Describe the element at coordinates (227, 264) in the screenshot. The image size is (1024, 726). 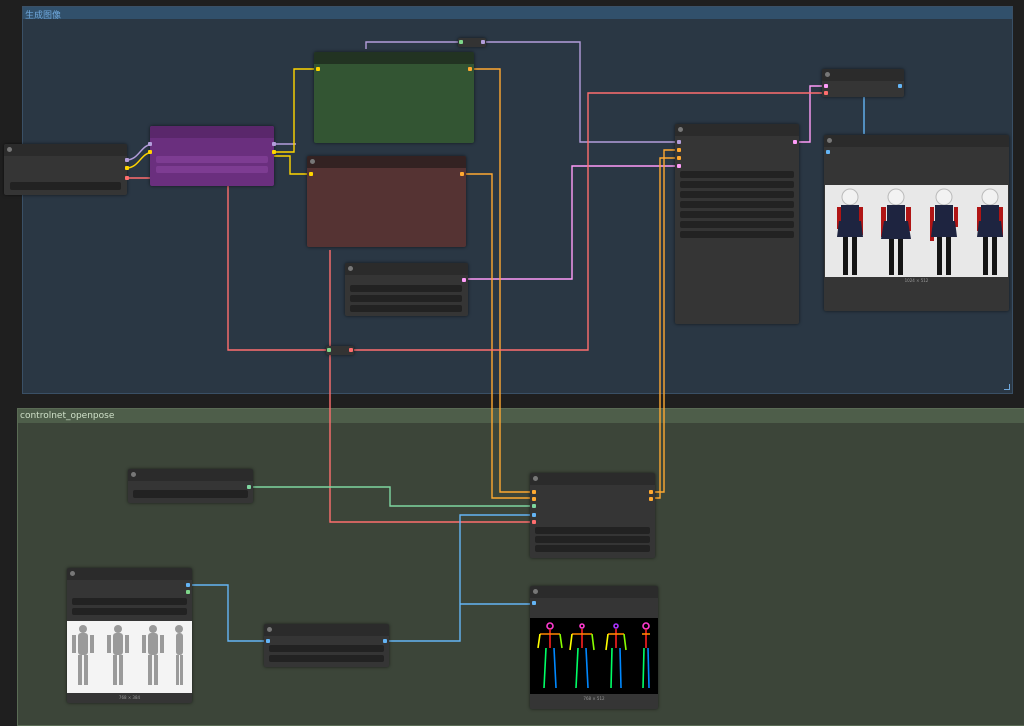
I see `wire-vae` at that location.